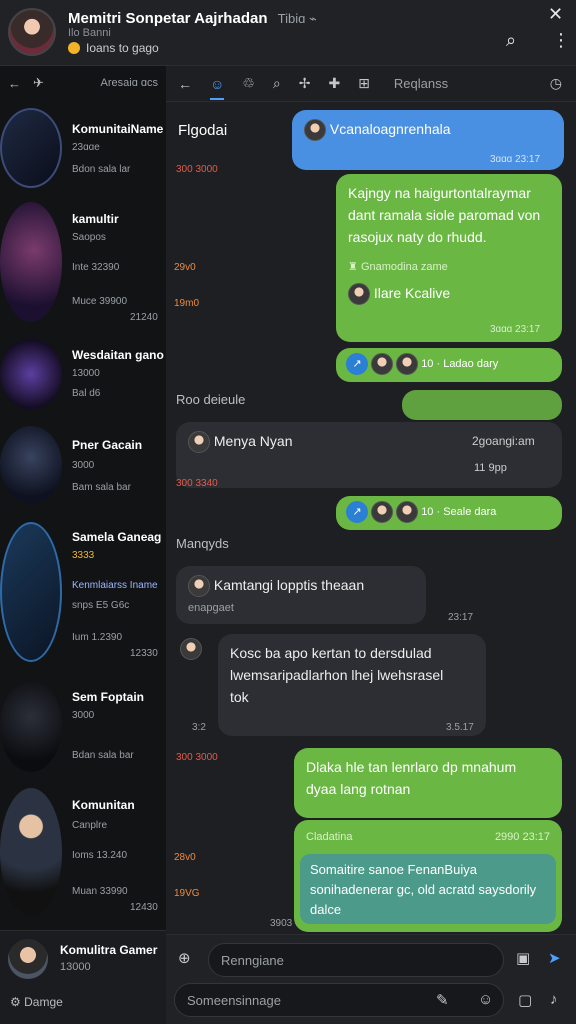 Image resolution: width=576 pixels, height=1024 pixels. I want to click on sidebar-item-title: Samela Ganeag, so click(117, 537).